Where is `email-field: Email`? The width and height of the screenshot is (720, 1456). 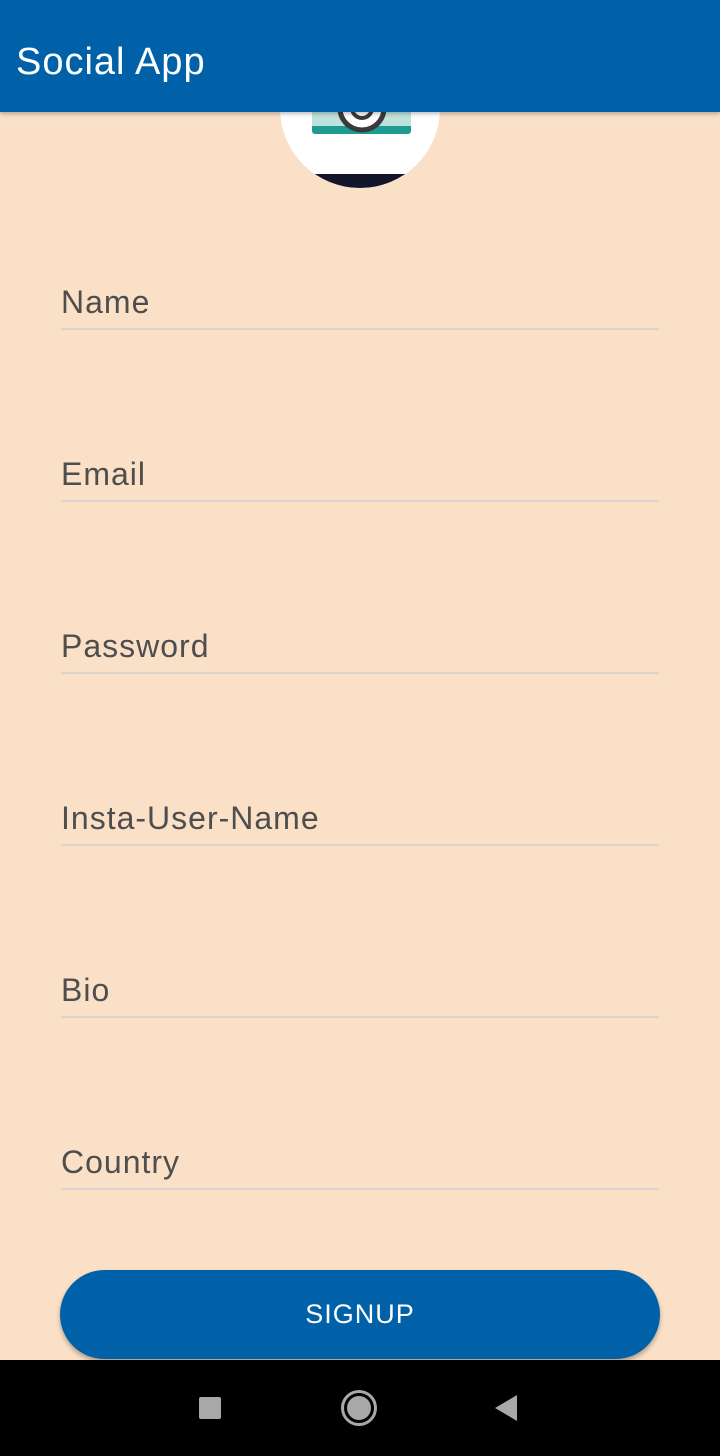 email-field: Email is located at coordinates (360, 472).